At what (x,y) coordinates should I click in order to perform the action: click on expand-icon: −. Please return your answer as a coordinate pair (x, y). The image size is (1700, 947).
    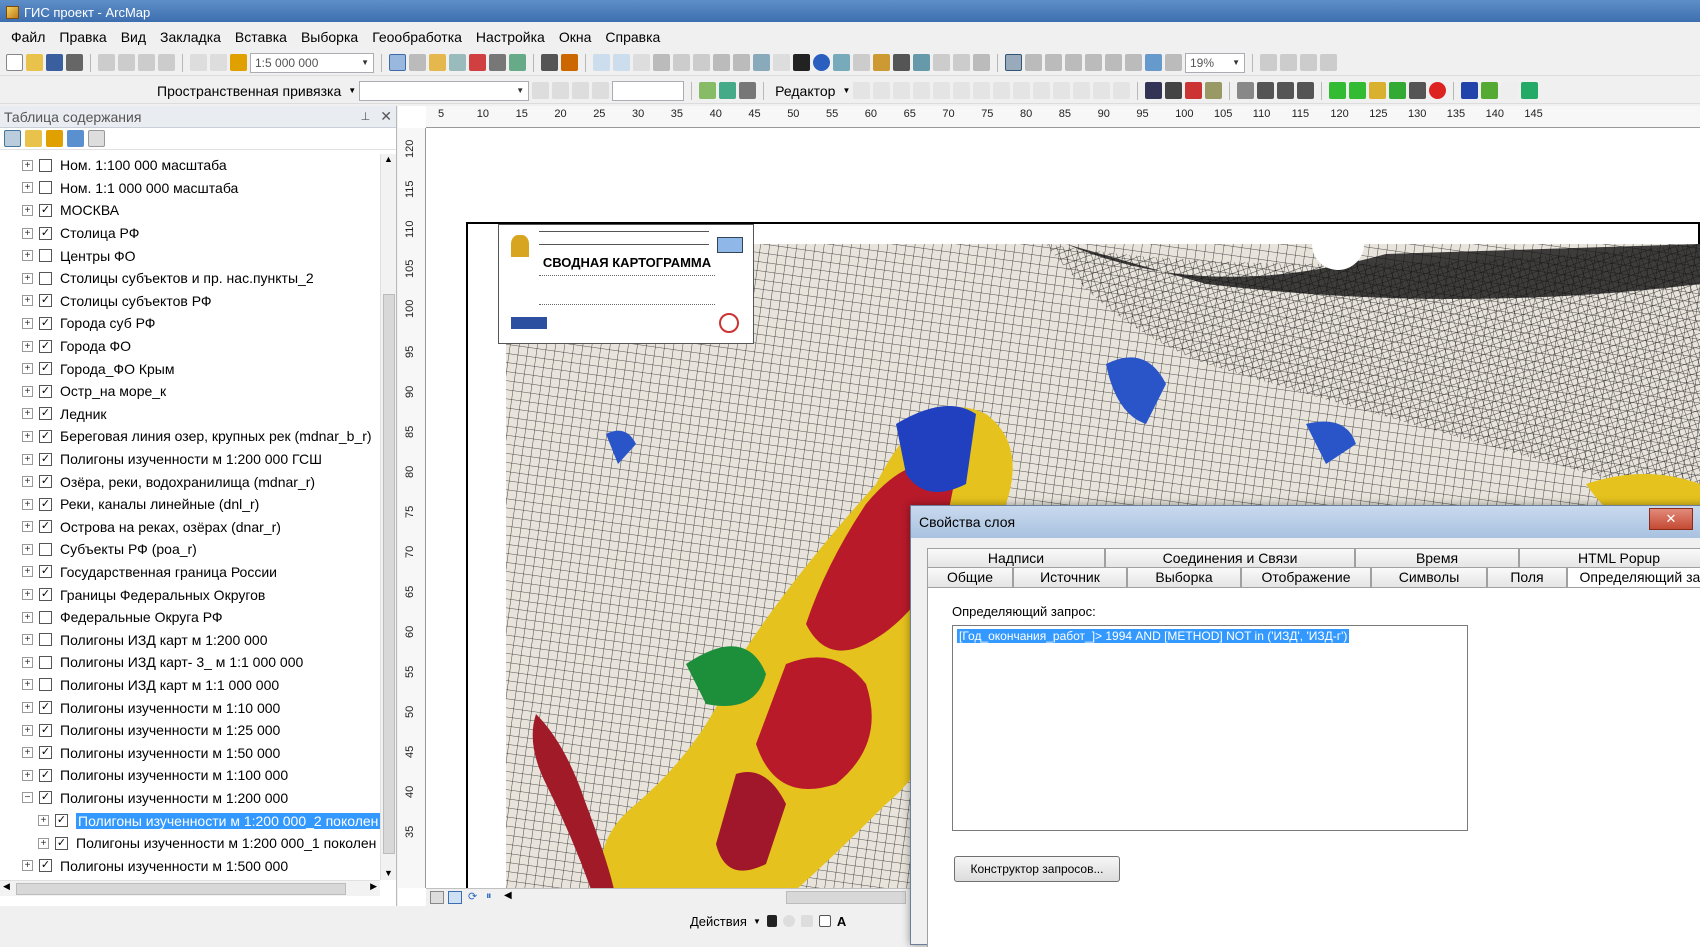
    Looking at the image, I should click on (27, 798).